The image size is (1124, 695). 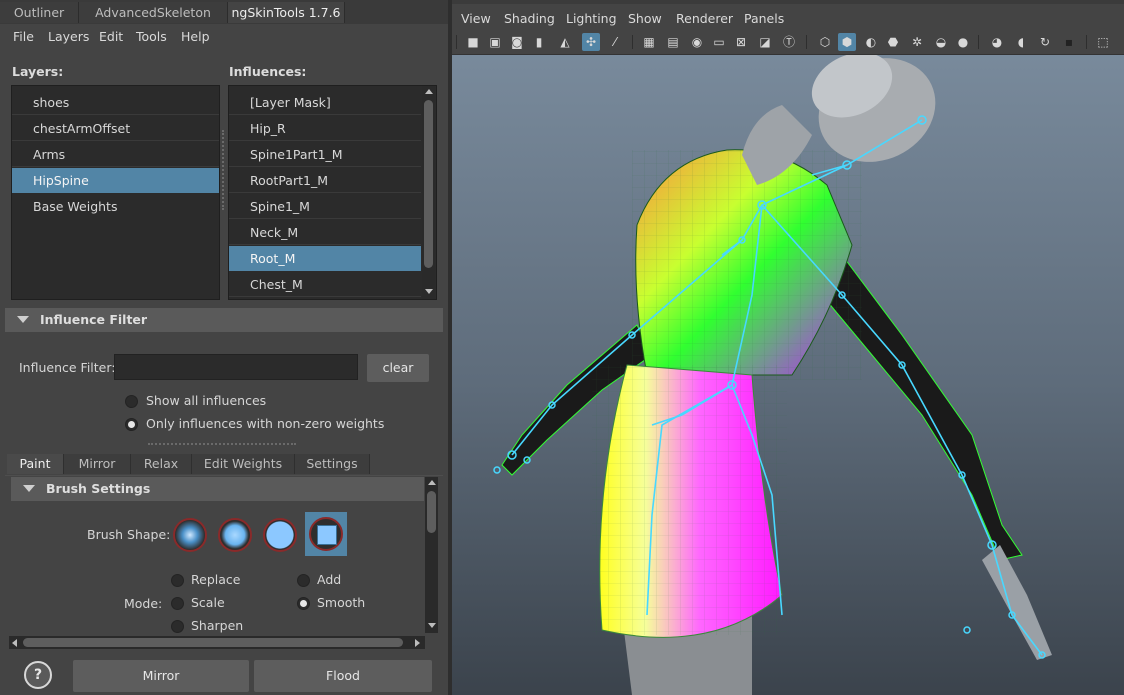 I want to click on influence-item: Neck_M, so click(x=325, y=232).